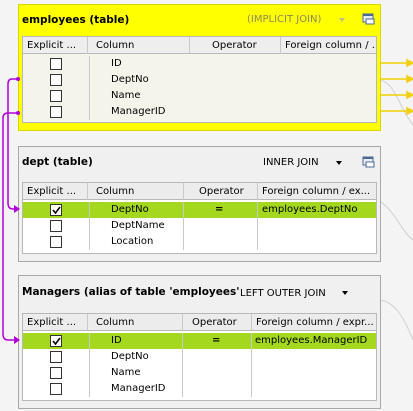  I want to click on panel-header: Managers (alias of table 'employees', so click(199, 292).